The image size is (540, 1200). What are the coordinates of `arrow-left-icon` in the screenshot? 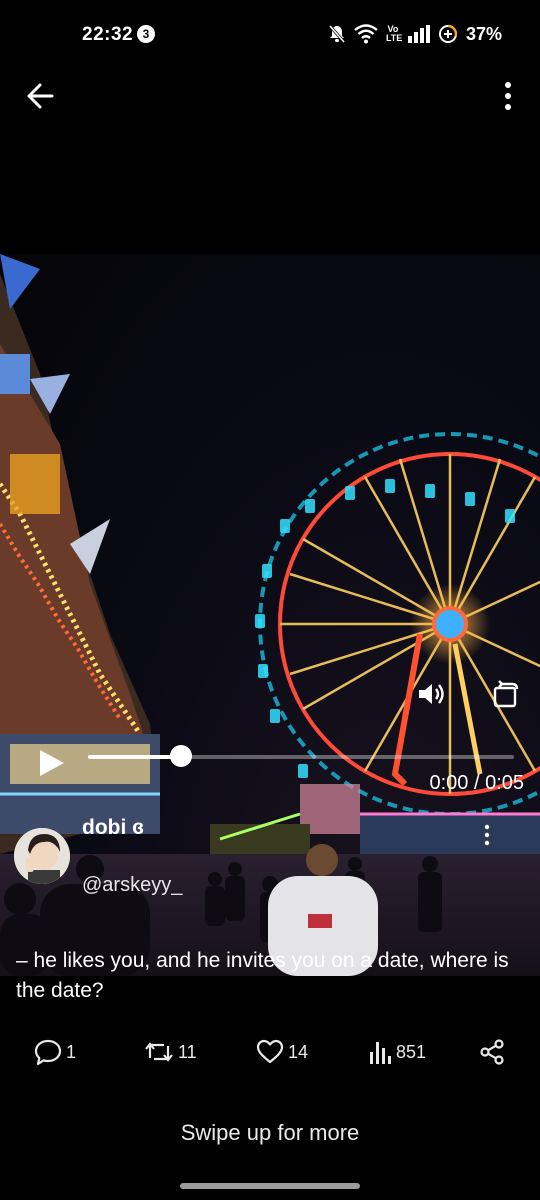 It's located at (40, 96).